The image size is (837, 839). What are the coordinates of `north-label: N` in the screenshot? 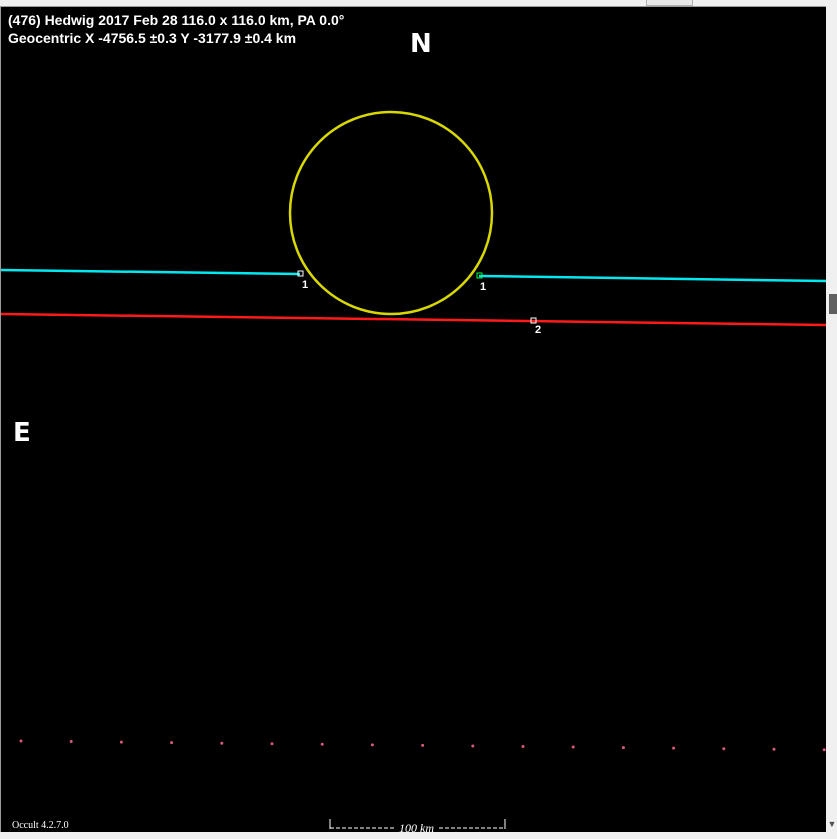 It's located at (421, 44).